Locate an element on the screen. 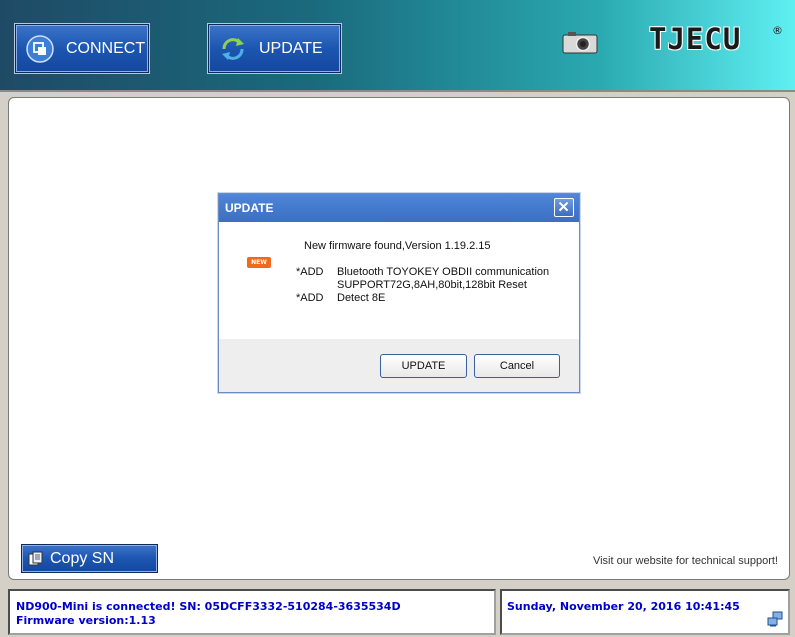  dialog-update-button: UPDATE is located at coordinates (423, 366).